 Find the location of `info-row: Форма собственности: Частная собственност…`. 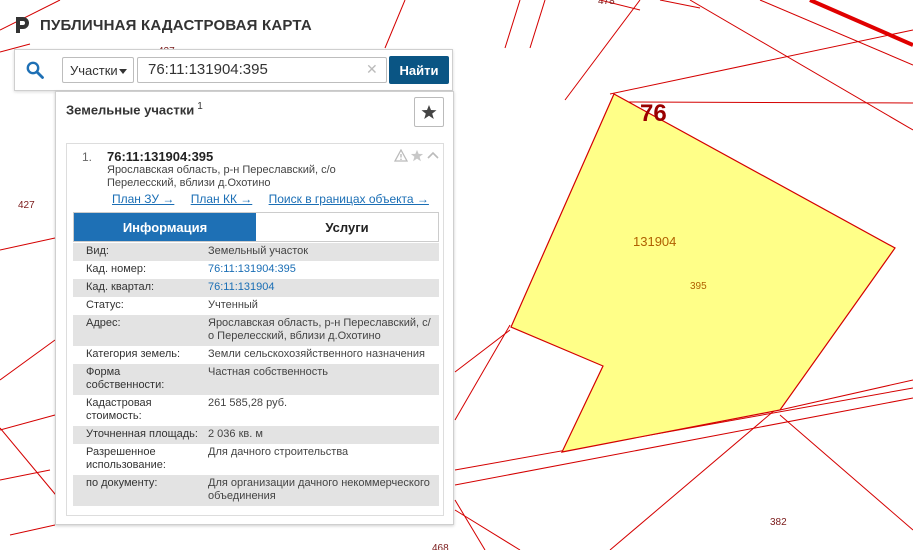

info-row: Форма собственности: Частная собственност… is located at coordinates (256, 379).